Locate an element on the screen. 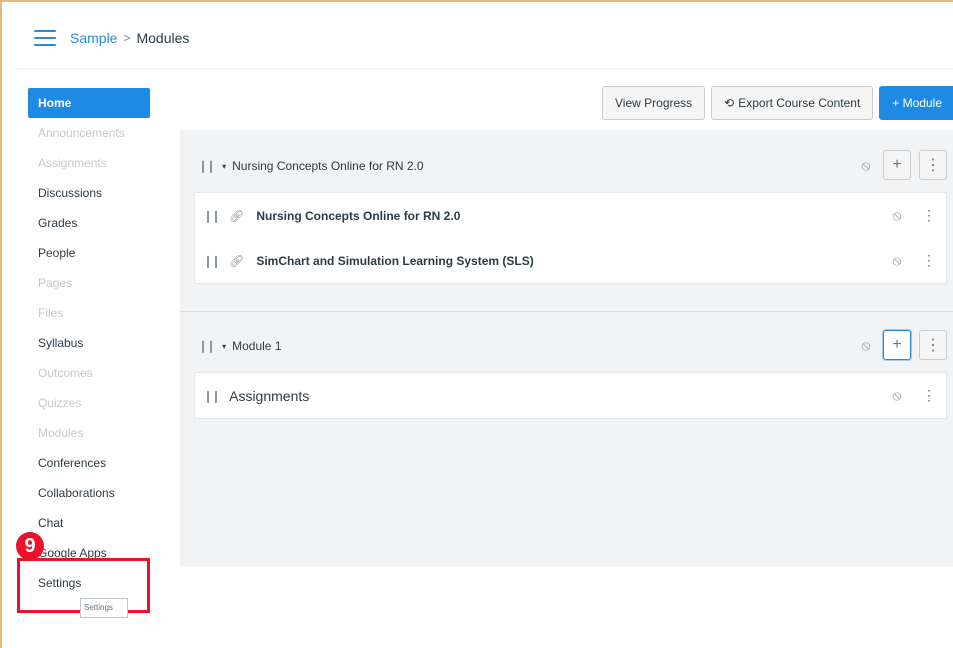 The height and width of the screenshot is (648, 953). export-course-content-button: ⟲ Export Course Content is located at coordinates (792, 103).